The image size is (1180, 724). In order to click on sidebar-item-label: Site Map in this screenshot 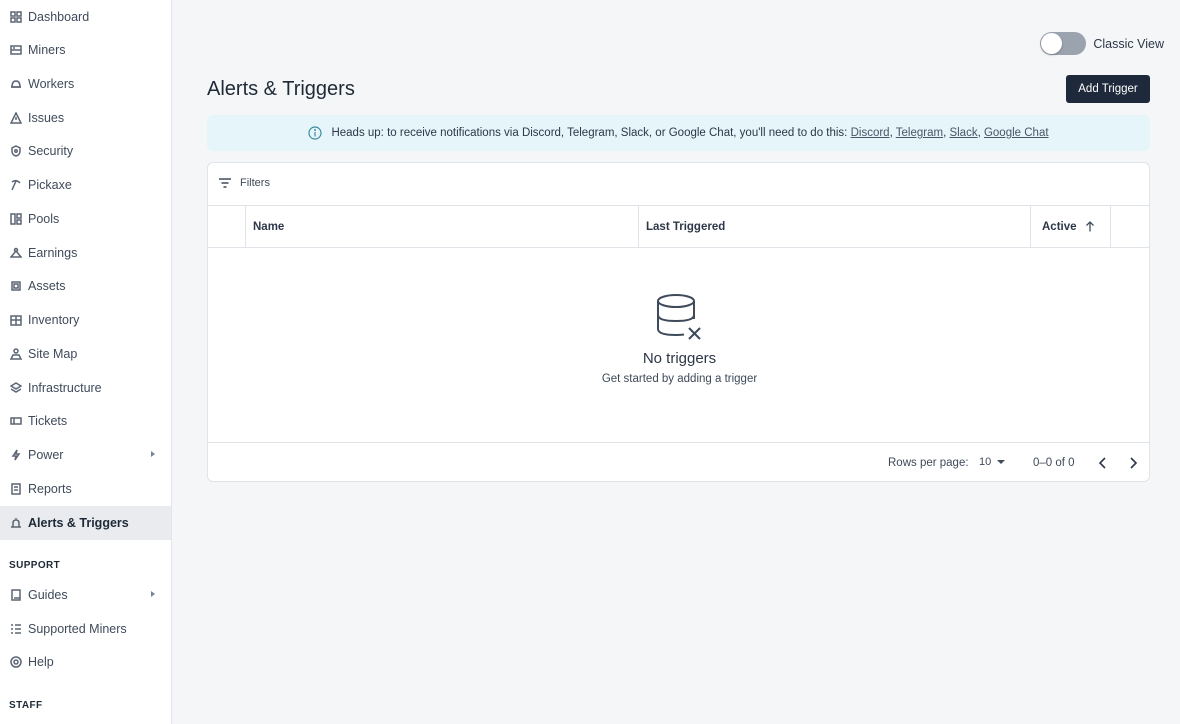, I will do `click(53, 354)`.